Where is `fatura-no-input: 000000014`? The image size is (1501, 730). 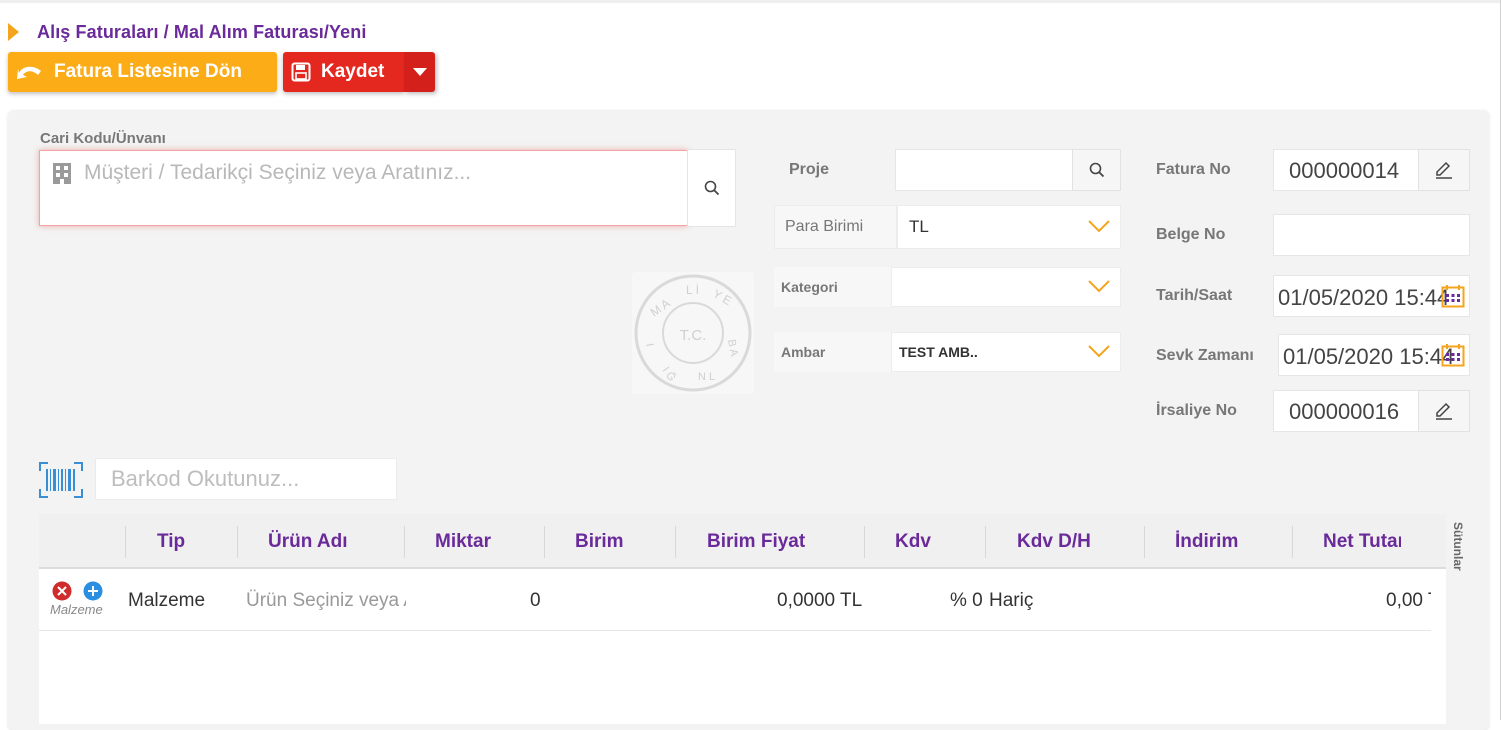 fatura-no-input: 000000014 is located at coordinates (1346, 170).